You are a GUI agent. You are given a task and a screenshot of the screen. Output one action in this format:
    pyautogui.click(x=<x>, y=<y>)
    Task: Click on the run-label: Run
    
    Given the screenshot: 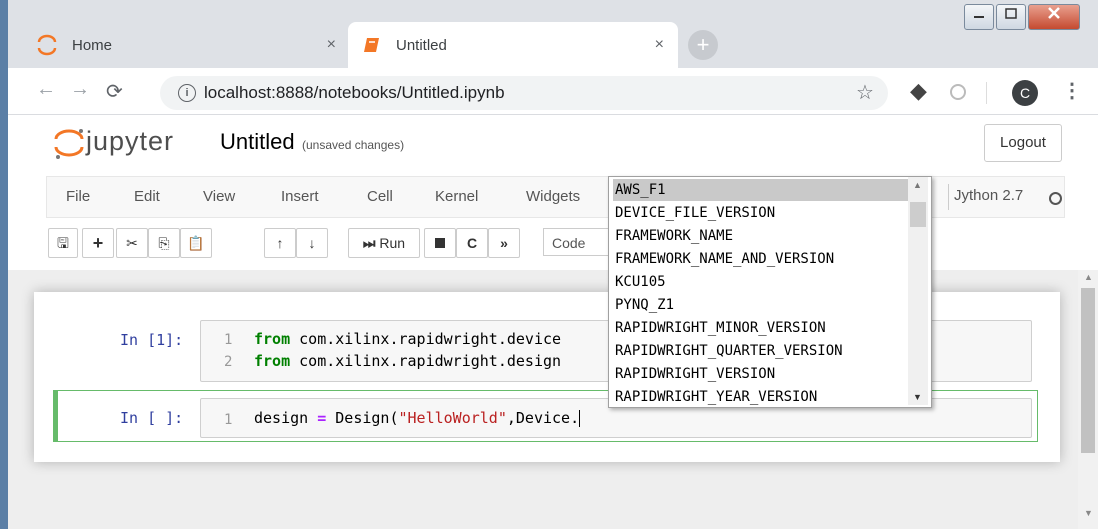 What is the action you would take?
    pyautogui.click(x=392, y=243)
    